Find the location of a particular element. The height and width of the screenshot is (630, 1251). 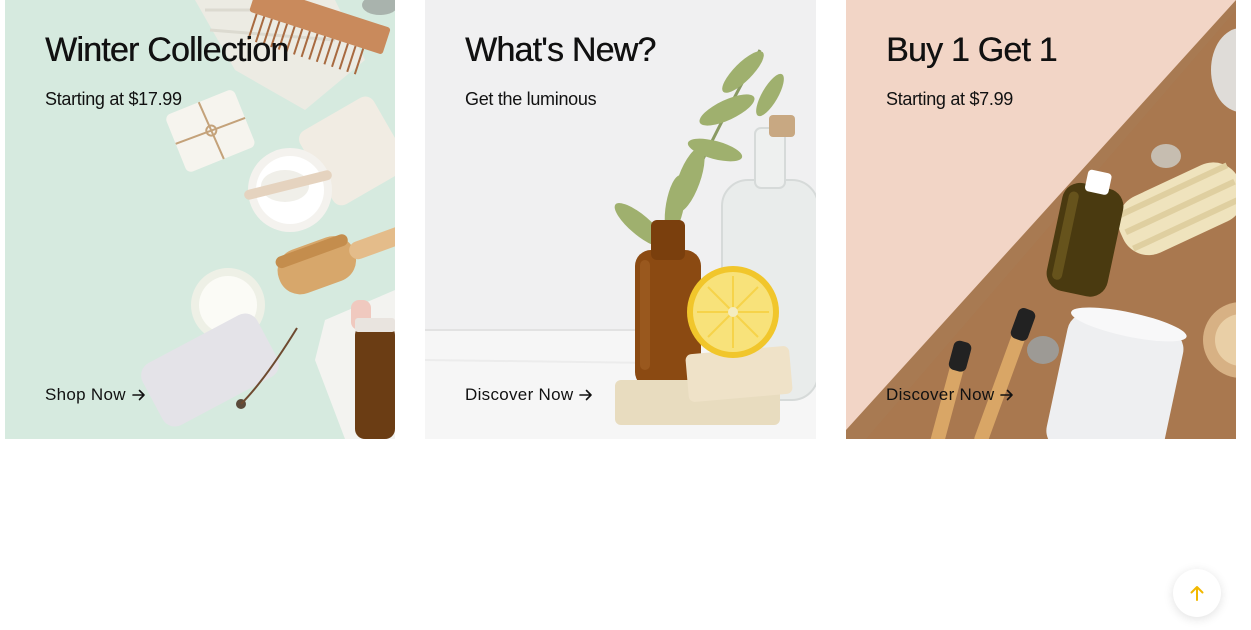

arrow-up-icon is located at coordinates (1197, 593).